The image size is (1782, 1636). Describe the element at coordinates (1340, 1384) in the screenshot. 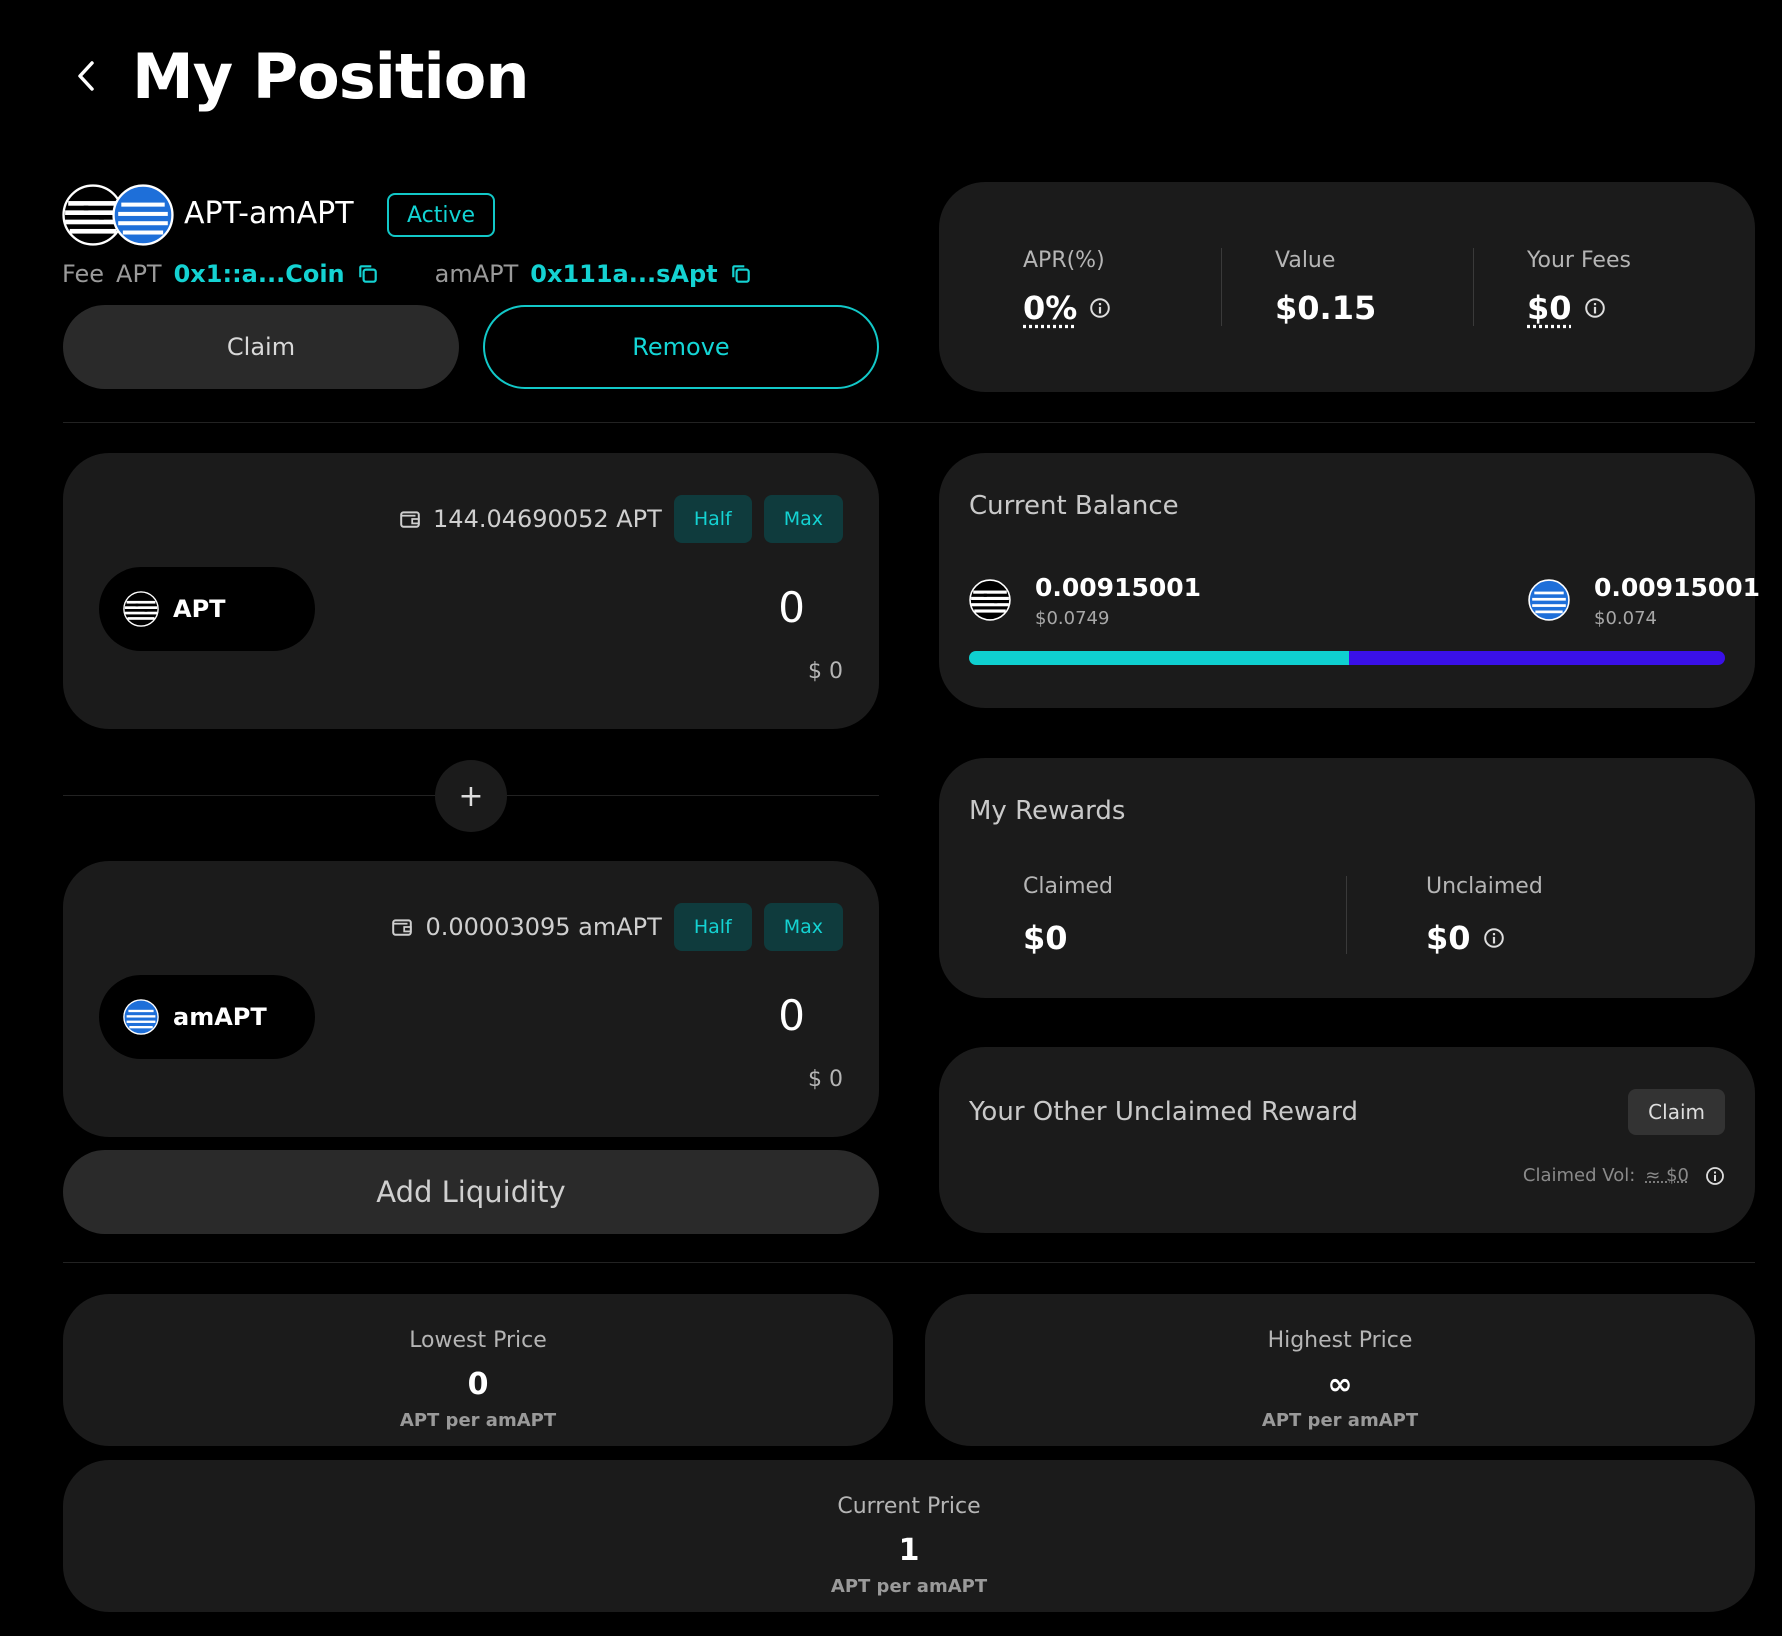

I see `highest-price-value: ∞` at that location.